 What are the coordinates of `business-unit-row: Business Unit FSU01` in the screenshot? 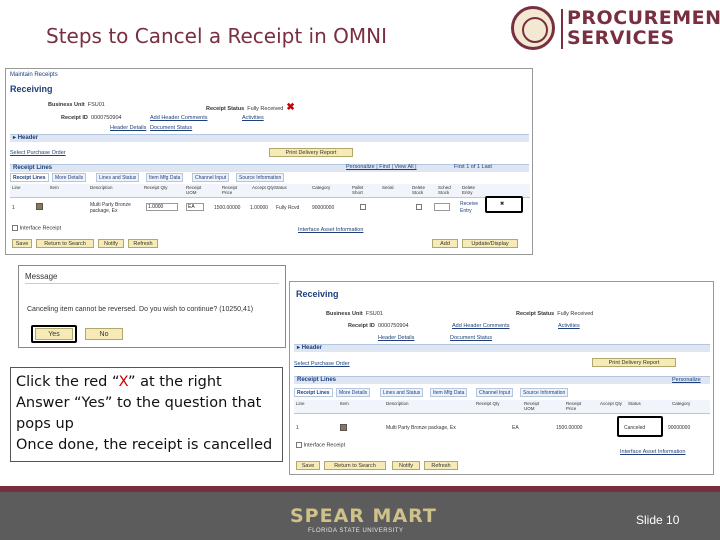 It's located at (76, 105).